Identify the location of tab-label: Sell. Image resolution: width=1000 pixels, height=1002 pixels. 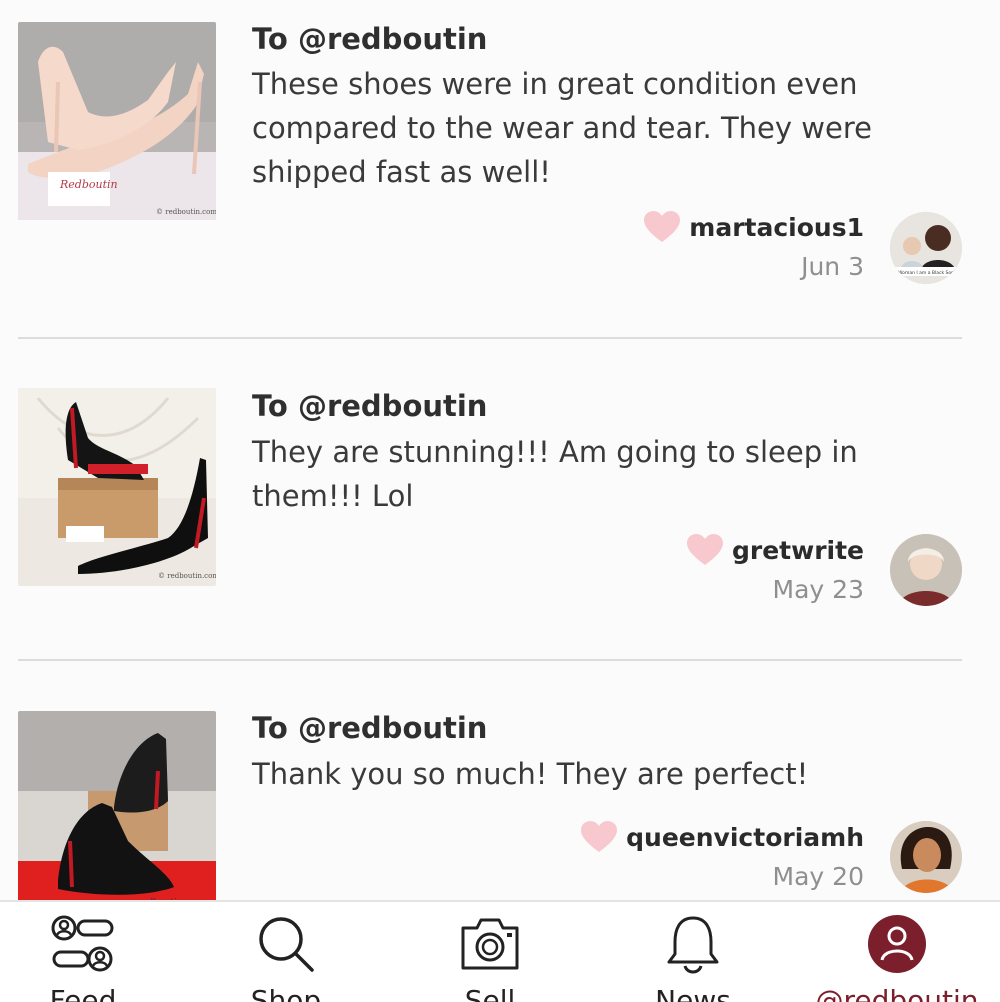
(490, 993).